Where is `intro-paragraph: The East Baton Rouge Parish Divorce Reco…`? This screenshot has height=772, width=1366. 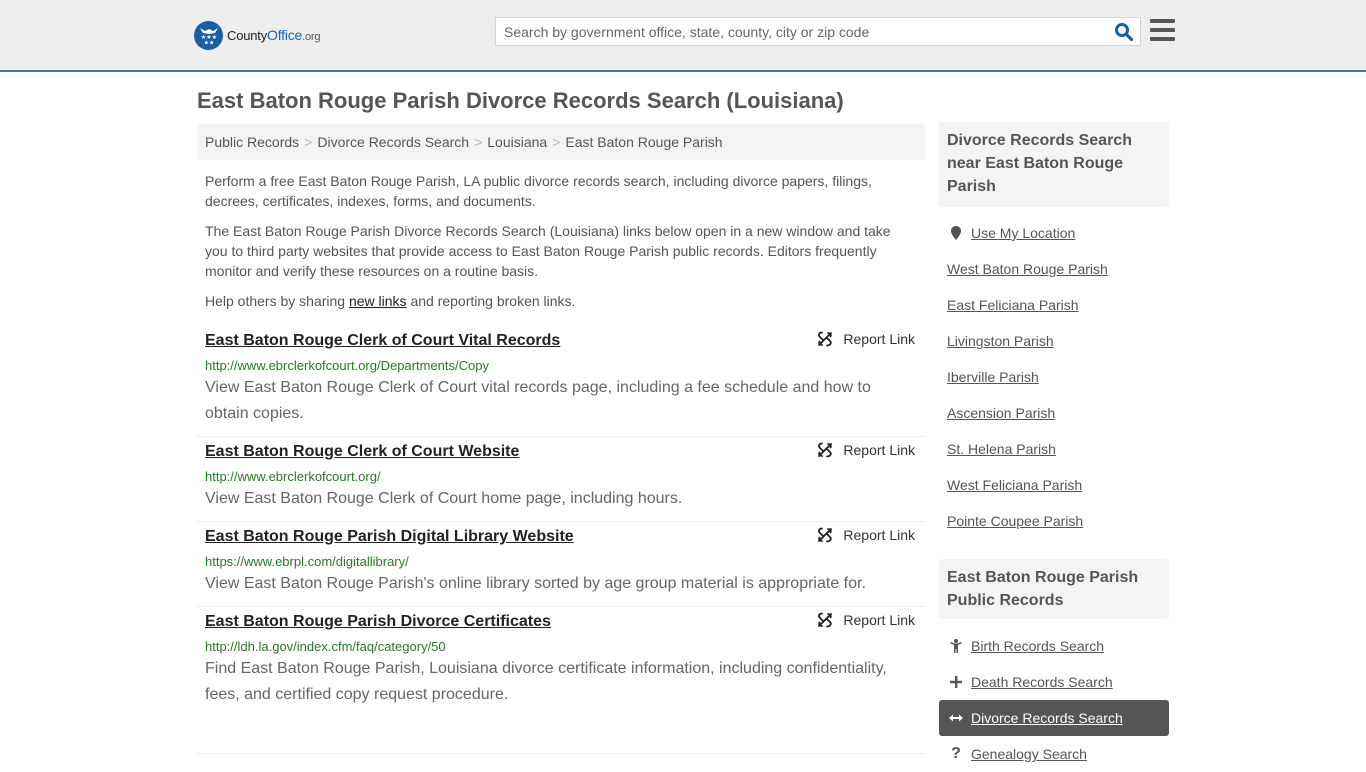 intro-paragraph: The East Baton Rouge Parish Divorce Reco… is located at coordinates (548, 251).